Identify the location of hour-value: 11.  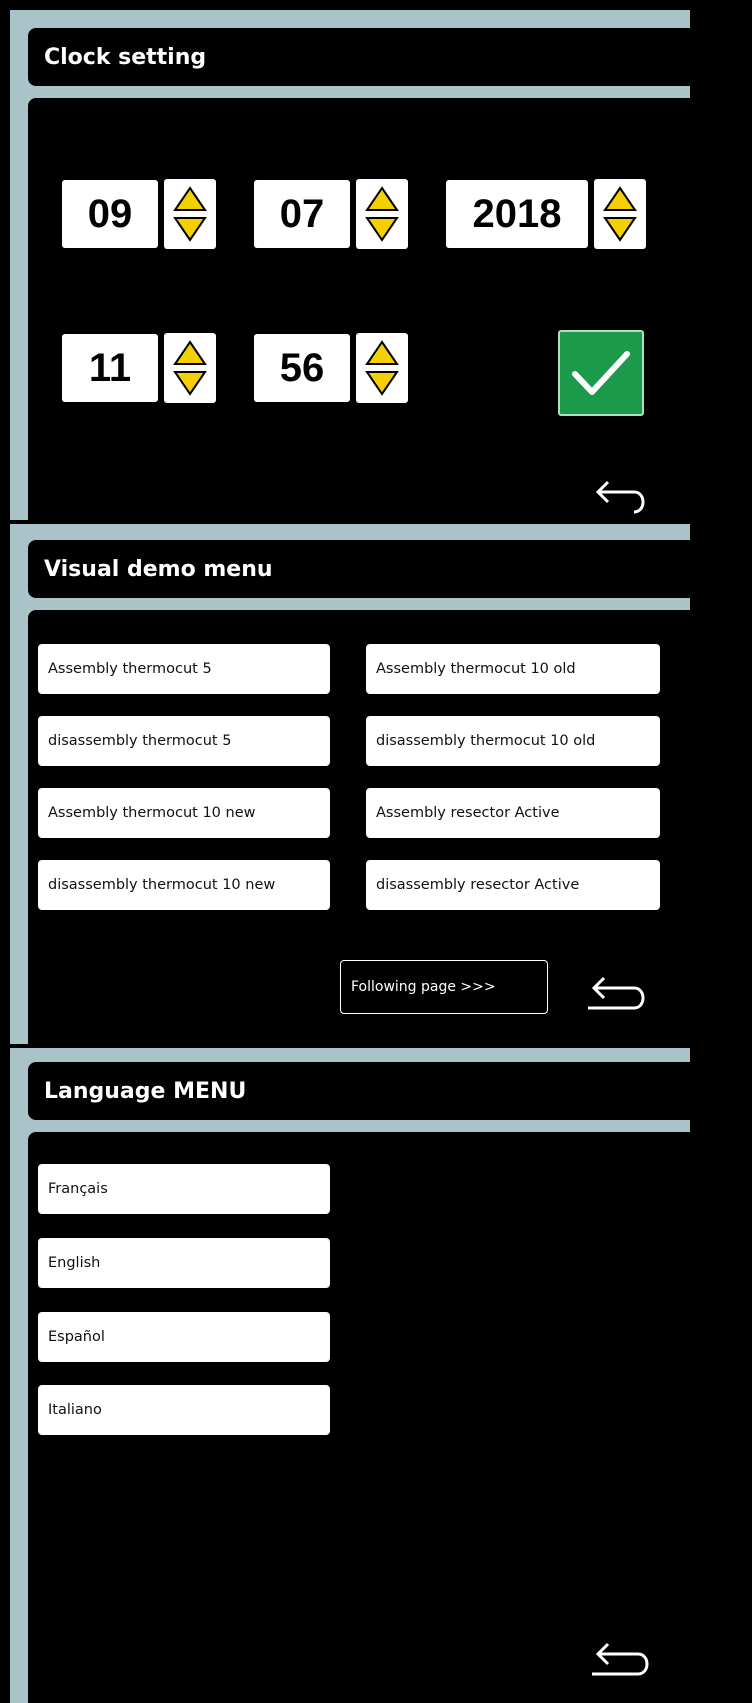
(110, 368).